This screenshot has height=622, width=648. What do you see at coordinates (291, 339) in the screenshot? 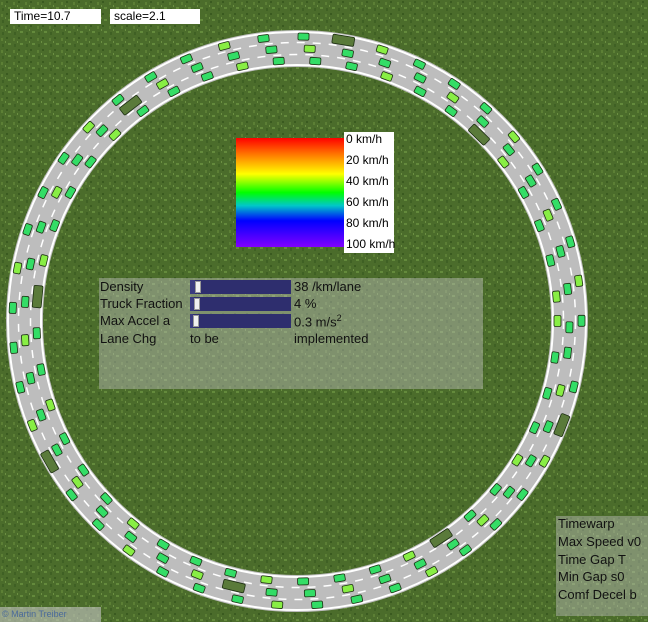
I see `lane-change-row: Lane Chg to be implemented` at bounding box center [291, 339].